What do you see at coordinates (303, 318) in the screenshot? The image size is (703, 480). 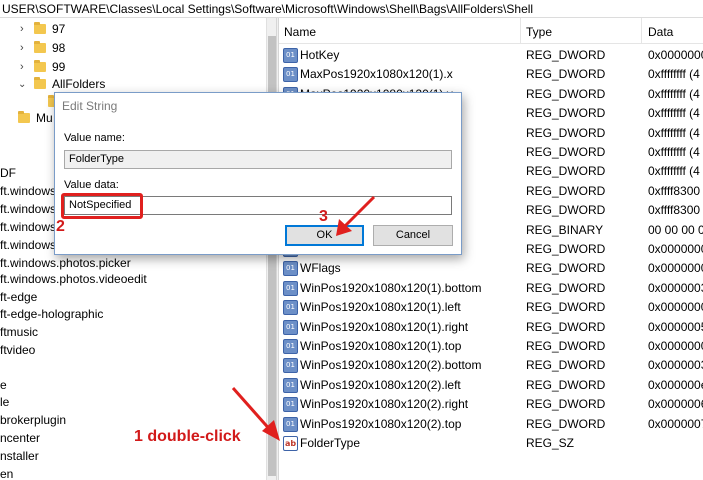 I see `annotation-arrows` at bounding box center [303, 318].